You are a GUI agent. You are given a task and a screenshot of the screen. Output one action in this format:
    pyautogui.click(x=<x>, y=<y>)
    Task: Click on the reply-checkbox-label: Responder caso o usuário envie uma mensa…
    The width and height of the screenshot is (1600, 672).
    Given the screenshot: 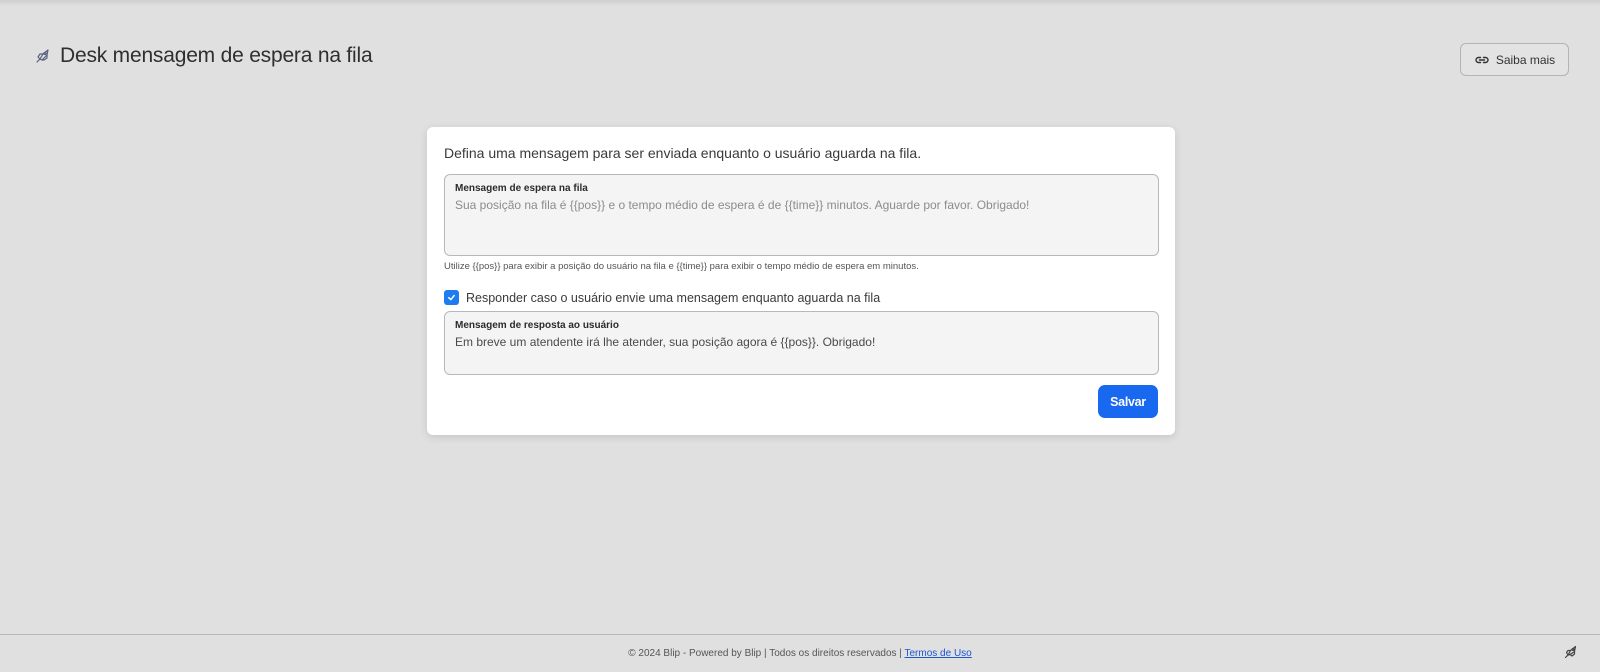 What is the action you would take?
    pyautogui.click(x=673, y=297)
    